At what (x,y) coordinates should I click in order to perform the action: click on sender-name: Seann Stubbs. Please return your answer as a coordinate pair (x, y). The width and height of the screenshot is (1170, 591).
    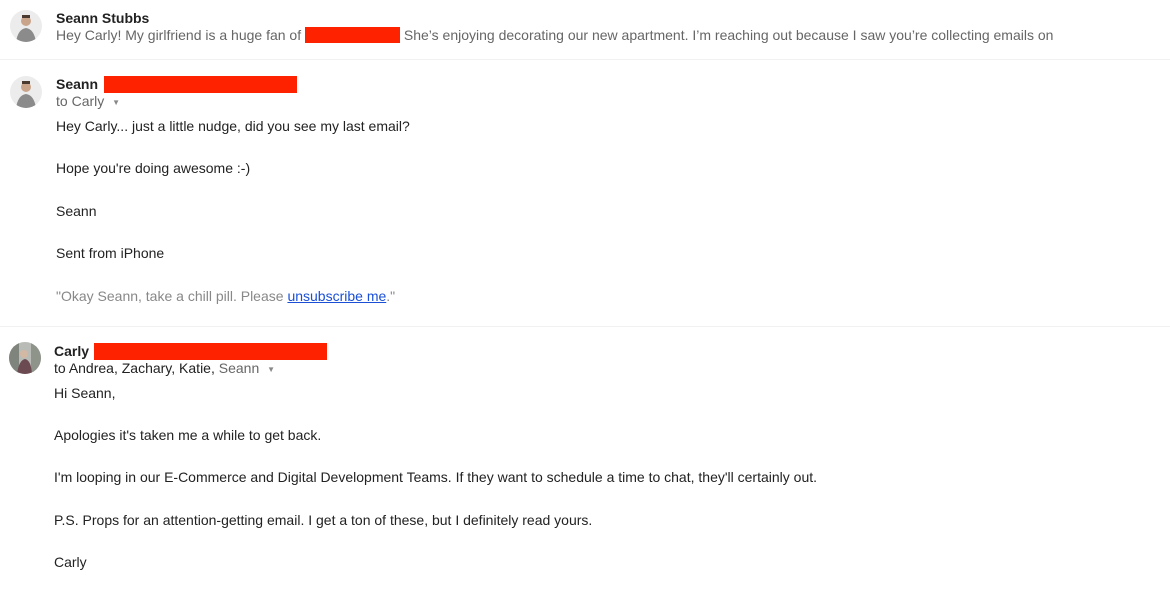
    Looking at the image, I should click on (103, 18).